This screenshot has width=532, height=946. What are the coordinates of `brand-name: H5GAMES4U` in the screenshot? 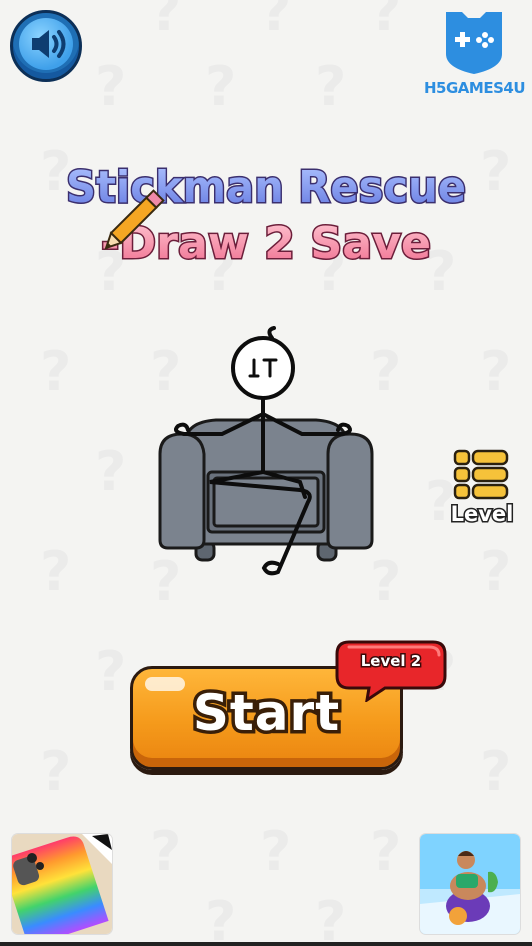 It's located at (475, 88).